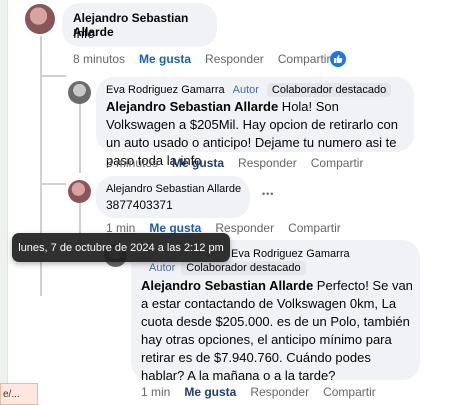 This screenshot has width=453, height=405. What do you see at coordinates (4, 202) in the screenshot?
I see `page-edge-strip` at bounding box center [4, 202].